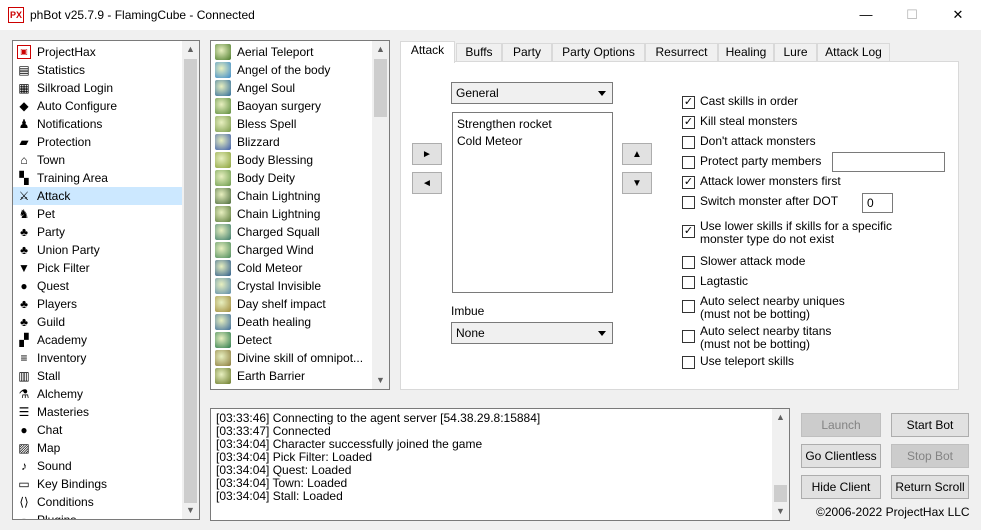 The width and height of the screenshot is (981, 530). Describe the element at coordinates (930, 456) in the screenshot. I see `stop-bot-button: Stop Bot` at that location.